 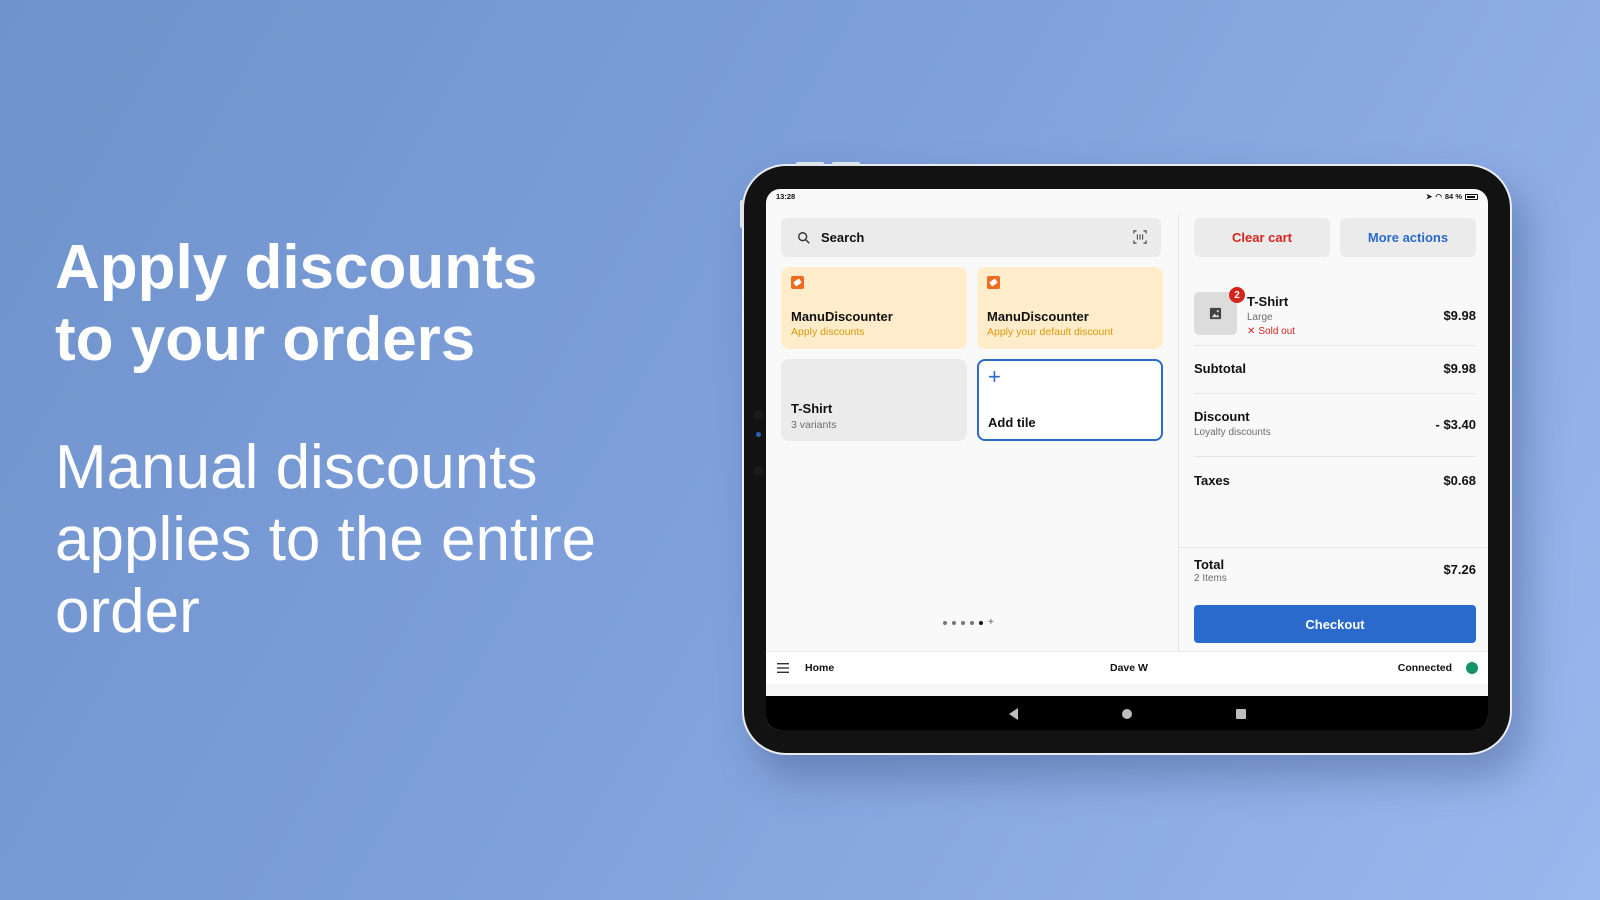 I want to click on headline-line-1: Apply discounts, so click(x=296, y=267).